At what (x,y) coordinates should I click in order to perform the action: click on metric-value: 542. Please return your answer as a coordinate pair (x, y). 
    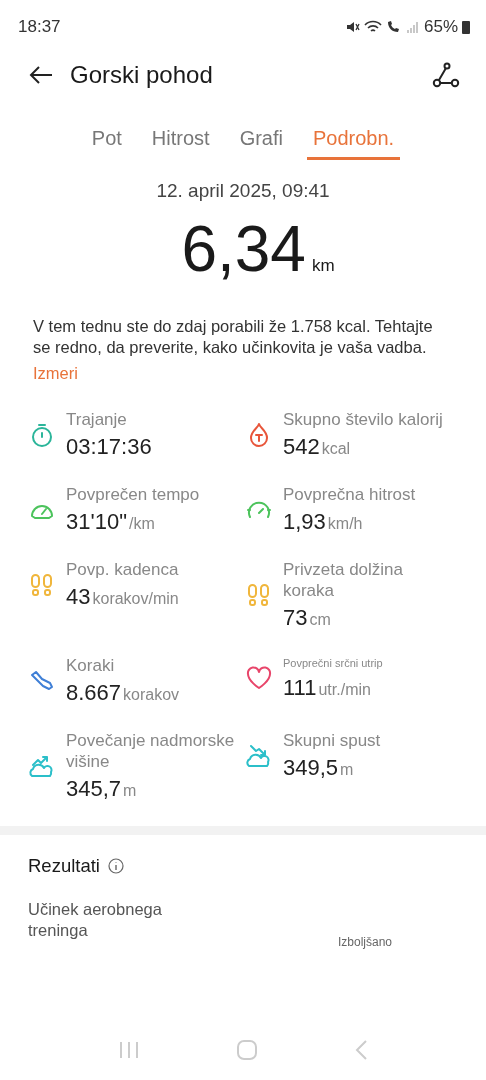
    Looking at the image, I should click on (301, 446).